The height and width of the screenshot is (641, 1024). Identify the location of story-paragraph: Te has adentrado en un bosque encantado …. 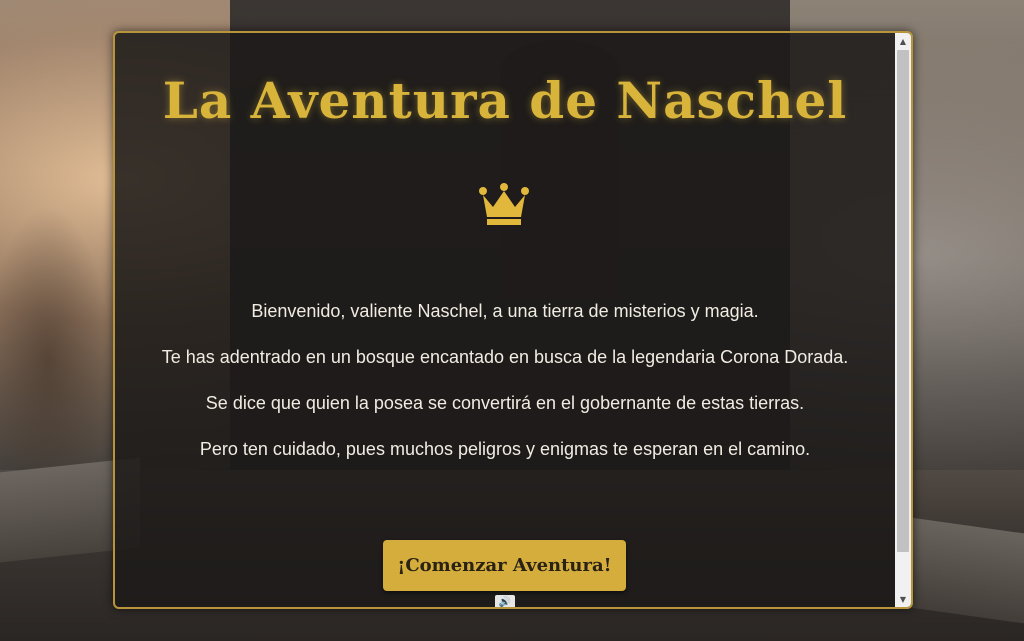
(505, 357).